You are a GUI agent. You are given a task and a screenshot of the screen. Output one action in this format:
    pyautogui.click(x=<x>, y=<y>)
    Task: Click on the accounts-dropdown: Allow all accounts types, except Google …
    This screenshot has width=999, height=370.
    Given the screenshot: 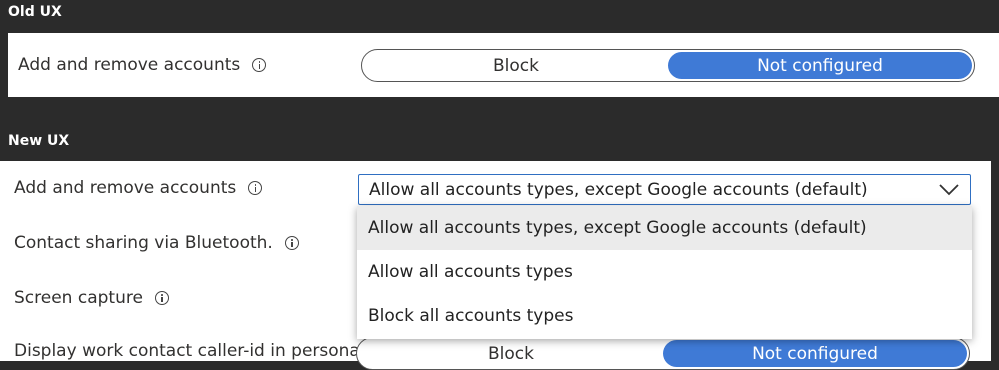 What is the action you would take?
    pyautogui.click(x=664, y=189)
    